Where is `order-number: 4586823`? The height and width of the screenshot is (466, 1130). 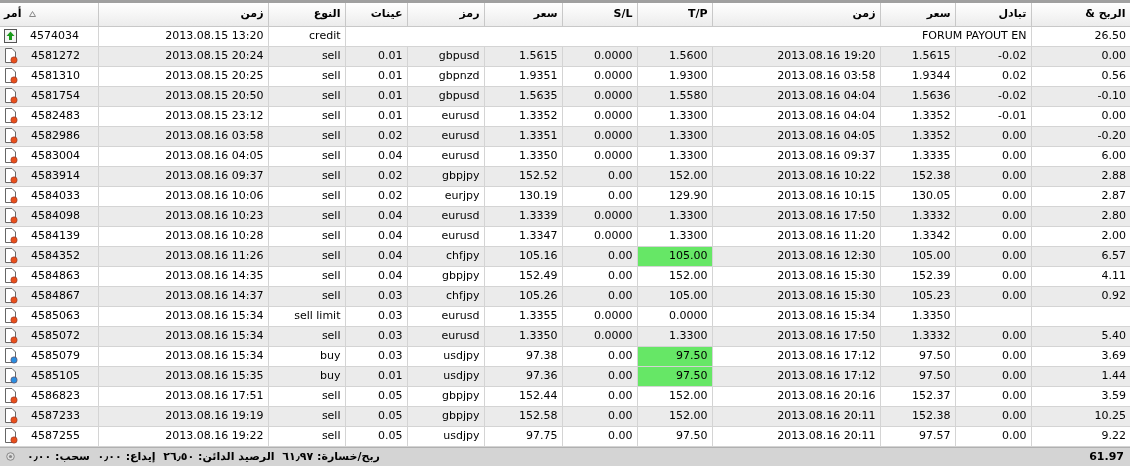 order-number: 4586823 is located at coordinates (55, 395).